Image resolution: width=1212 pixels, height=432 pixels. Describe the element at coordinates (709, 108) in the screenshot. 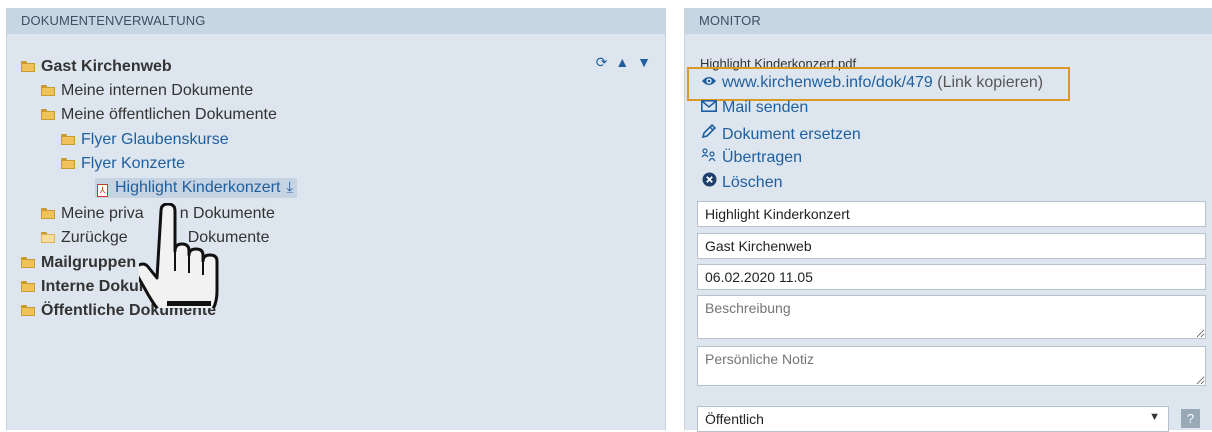

I see `envelope-icon` at that location.